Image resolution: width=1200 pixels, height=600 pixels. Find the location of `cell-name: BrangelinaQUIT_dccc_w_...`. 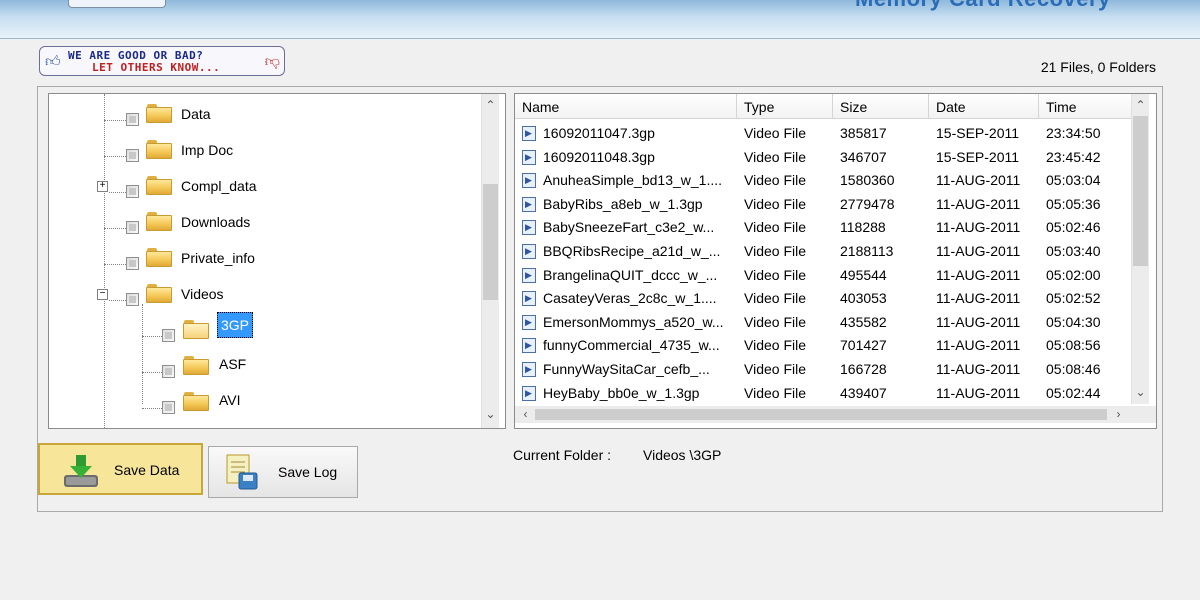

cell-name: BrangelinaQUIT_dccc_w_... is located at coordinates (630, 274).